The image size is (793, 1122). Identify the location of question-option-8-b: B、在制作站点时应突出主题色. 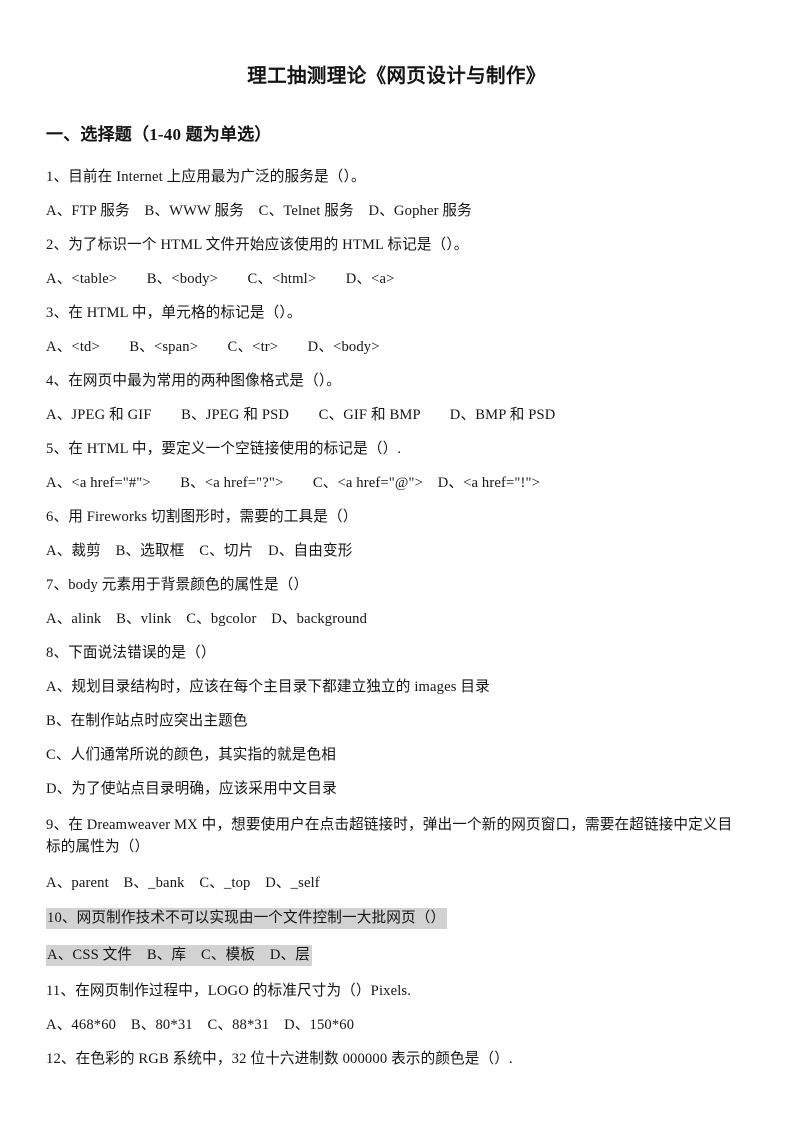
(147, 721).